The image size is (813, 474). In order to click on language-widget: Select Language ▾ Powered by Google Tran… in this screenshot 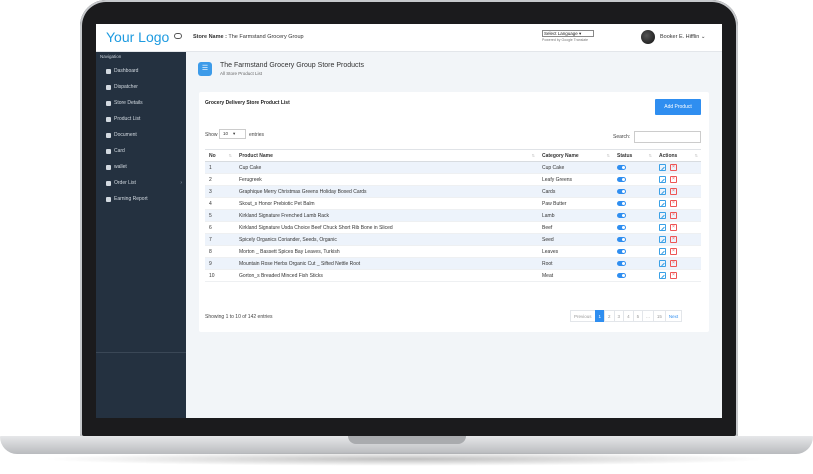, I will do `click(568, 36)`.